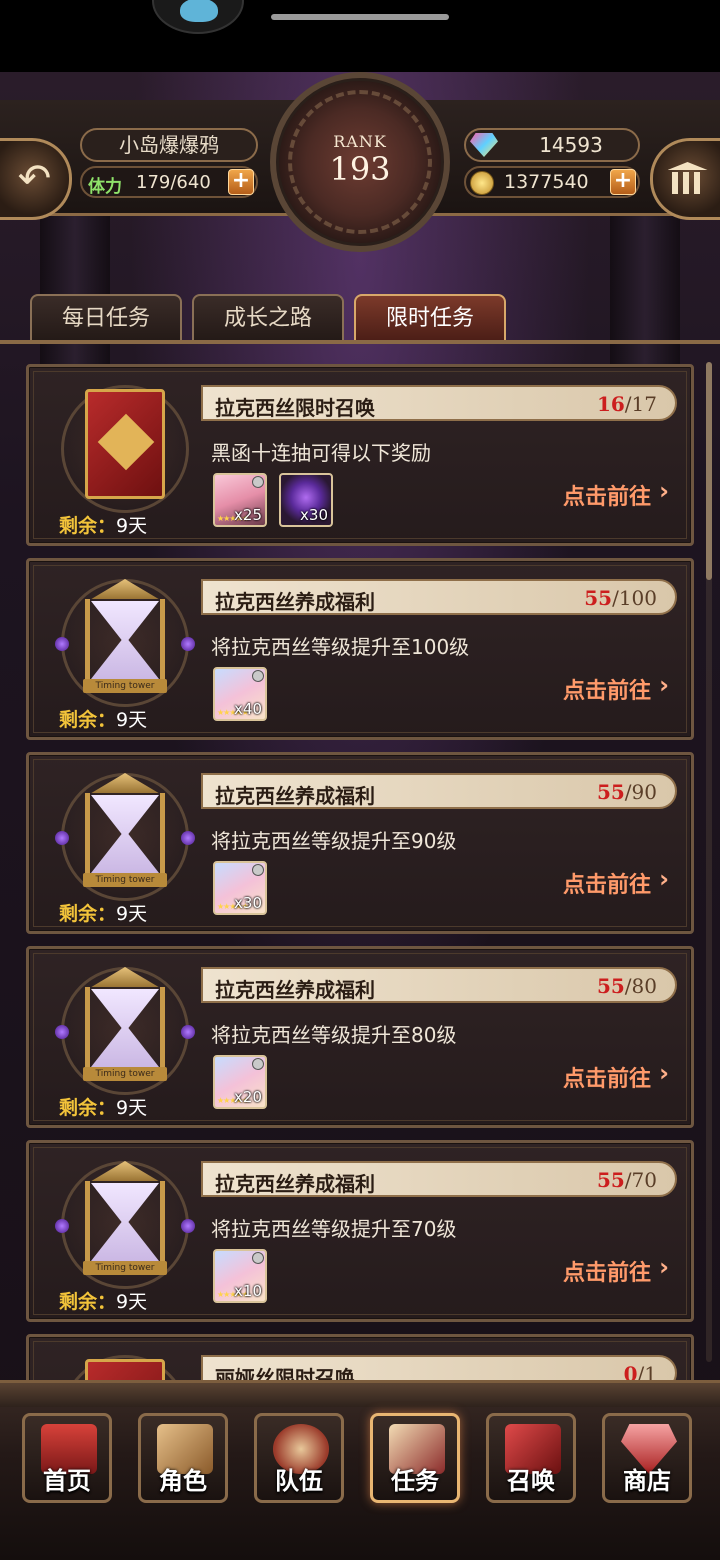  What do you see at coordinates (415, 1458) in the screenshot?
I see `nav-quest: 任务` at bounding box center [415, 1458].